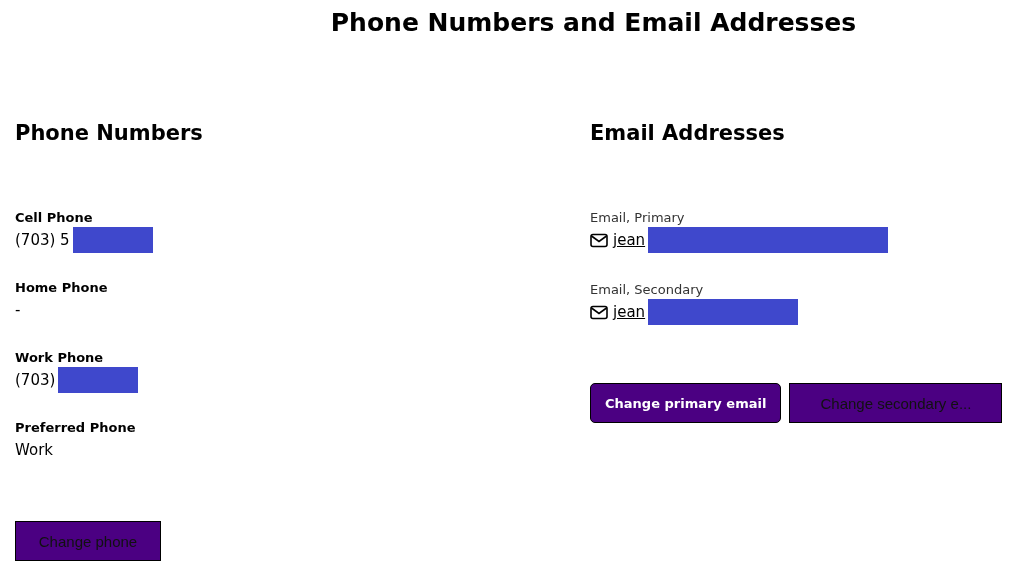 The width and height of the screenshot is (1032, 572). I want to click on field-value: Work, so click(34, 450).